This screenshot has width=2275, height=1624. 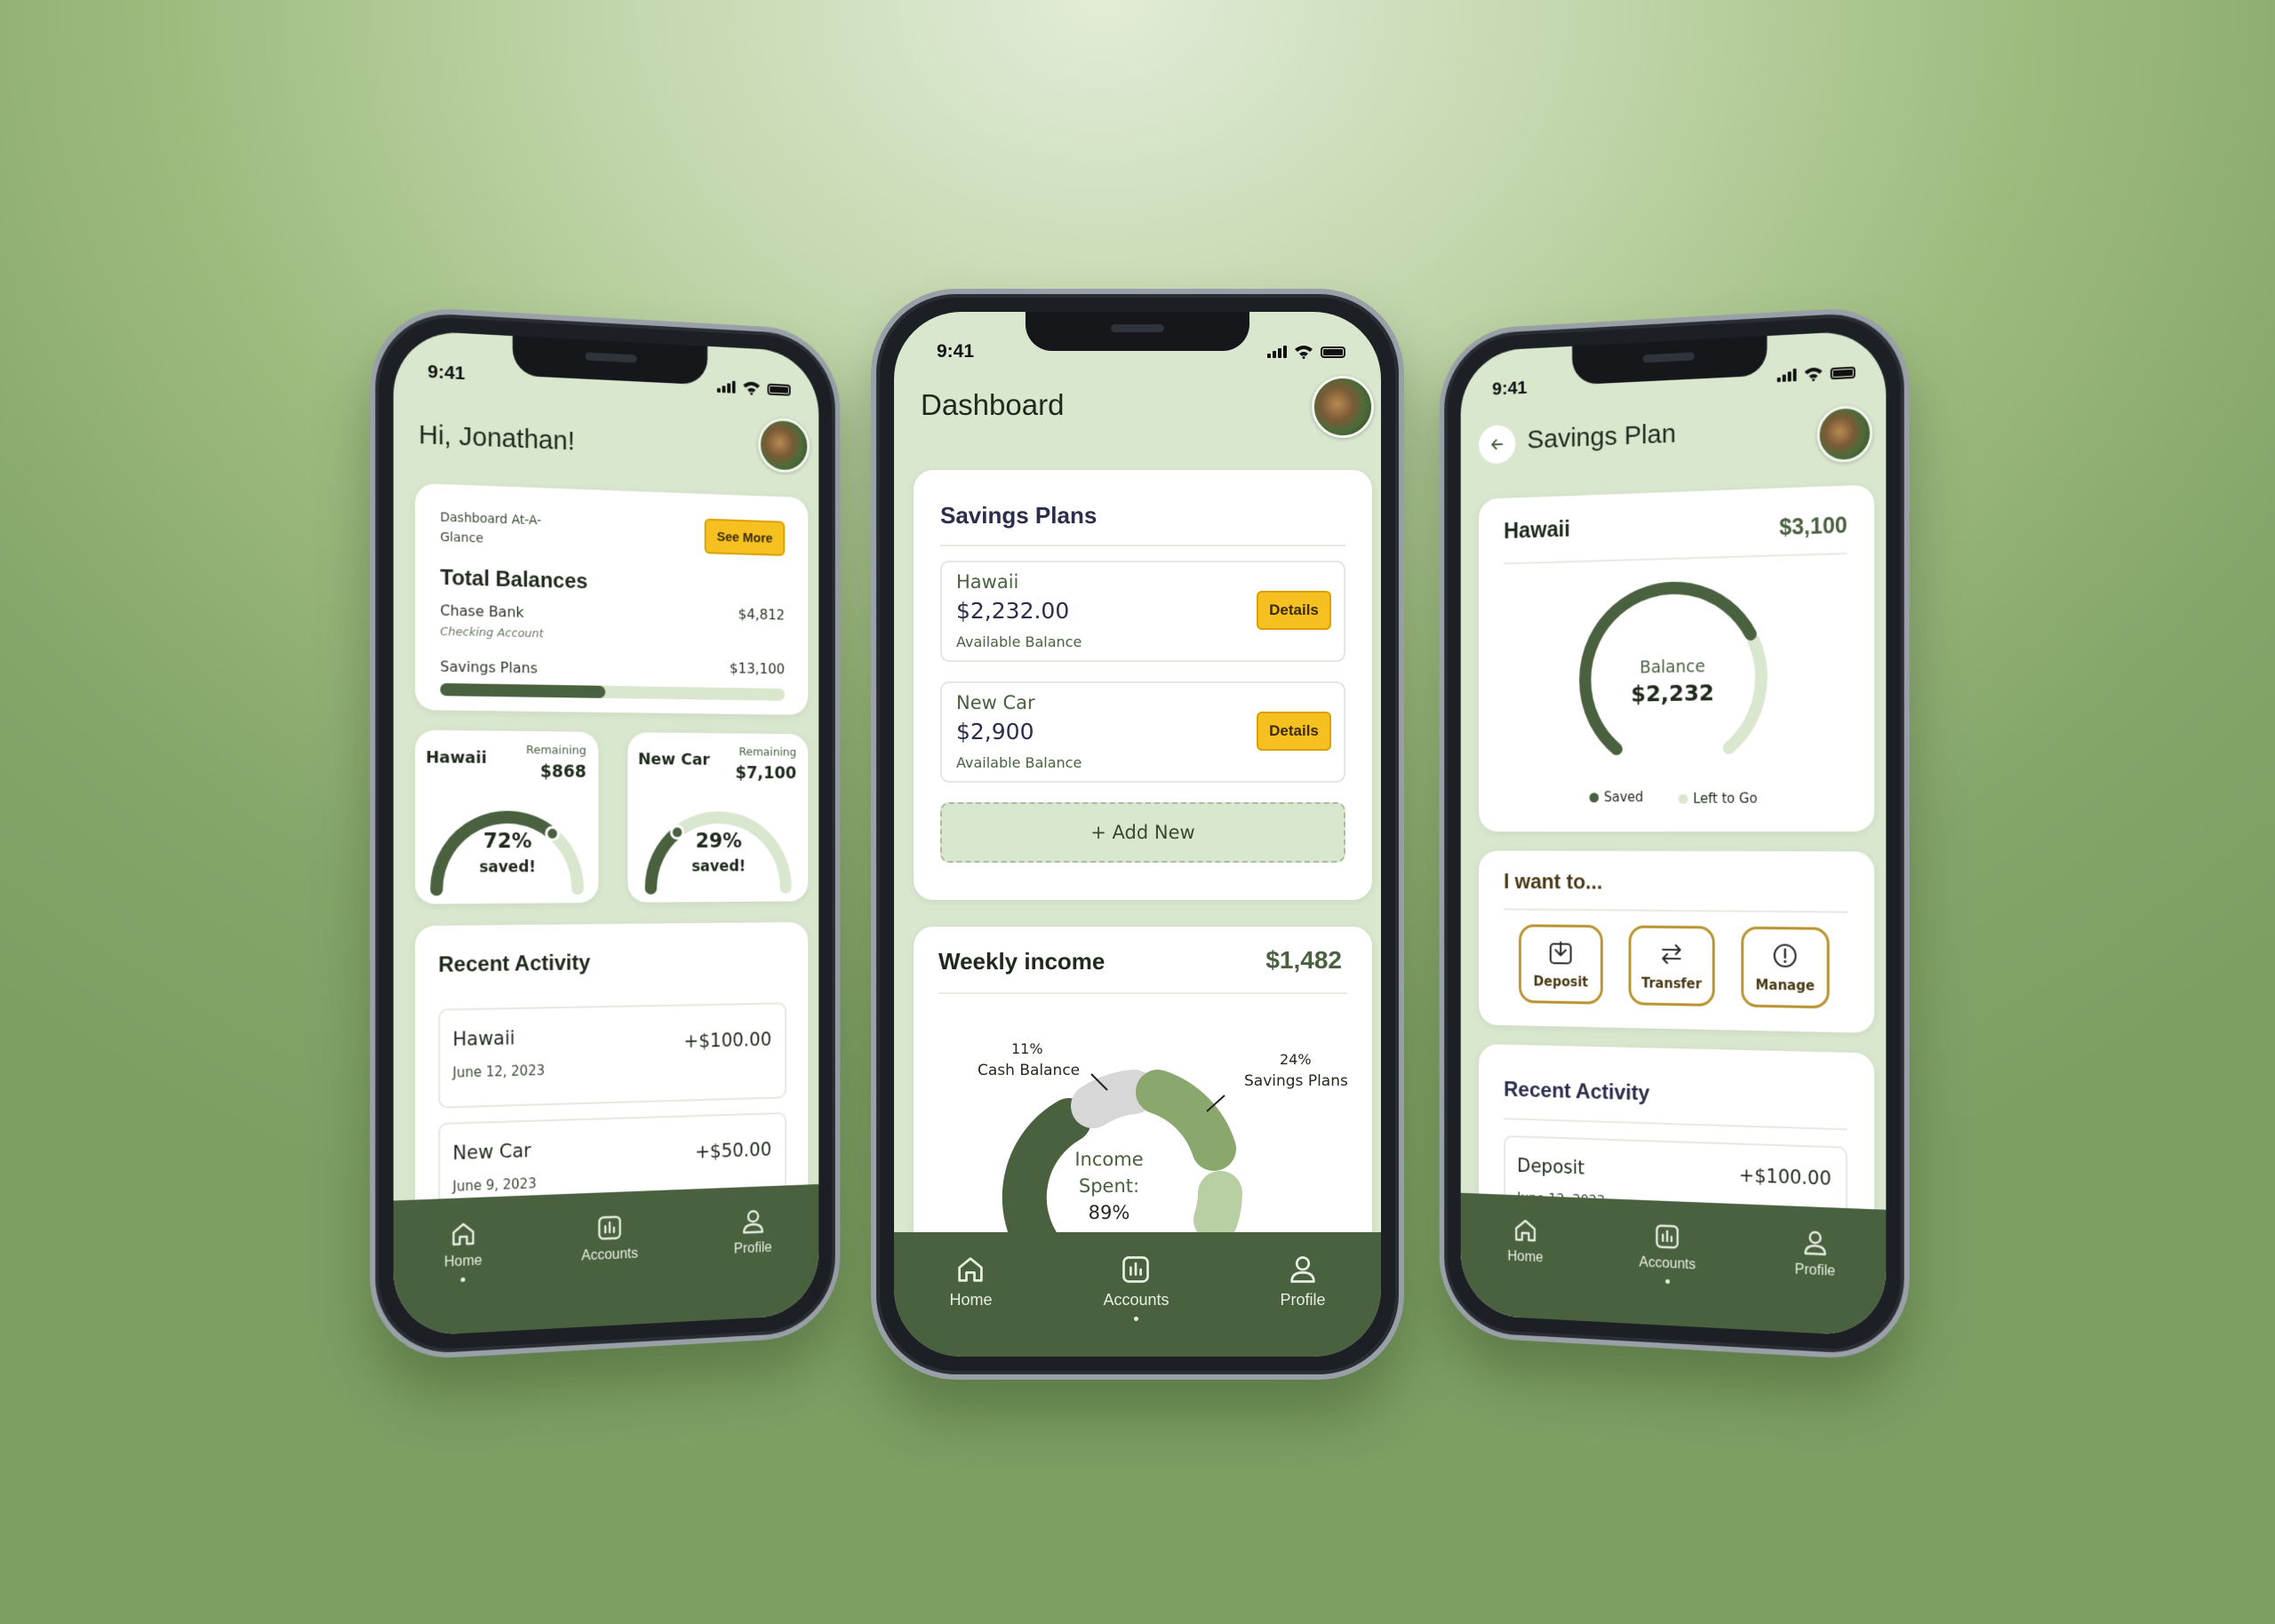 I want to click on cash-pct: 11%, so click(x=1027, y=1048).